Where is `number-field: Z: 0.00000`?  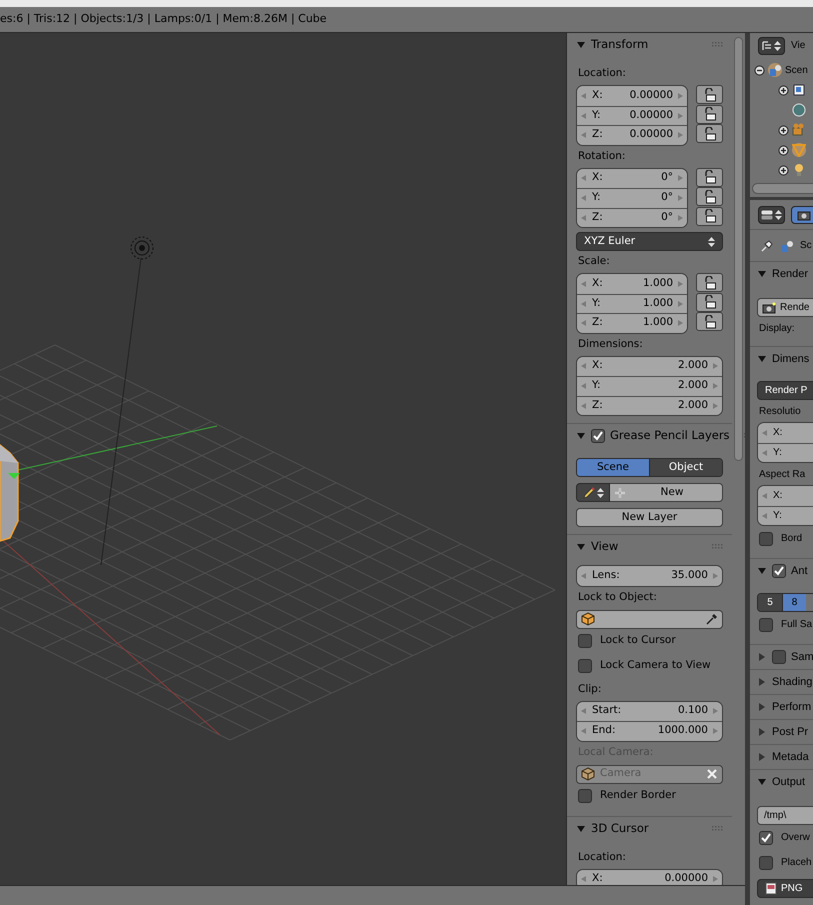
number-field: Z: 0.00000 is located at coordinates (632, 134).